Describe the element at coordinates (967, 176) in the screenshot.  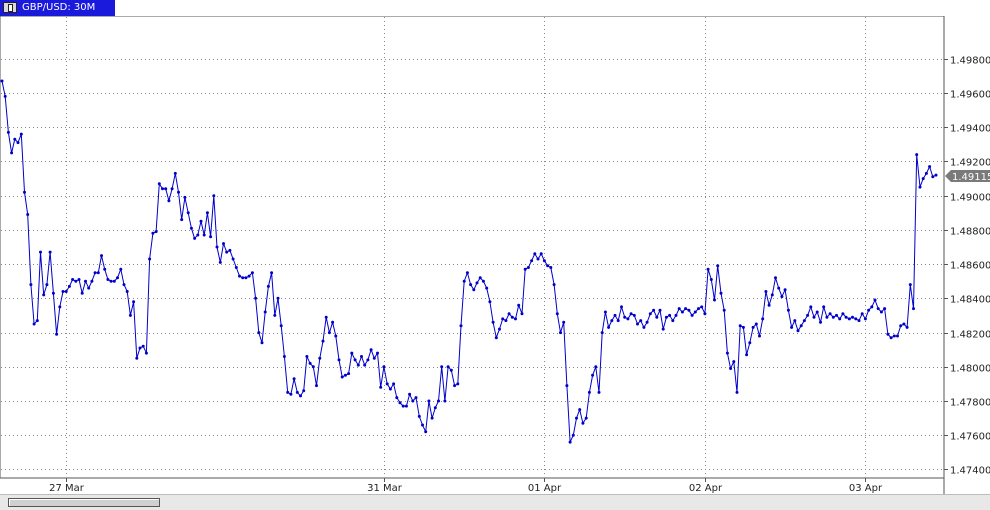
I see `price-label-layer: 1.49115` at that location.